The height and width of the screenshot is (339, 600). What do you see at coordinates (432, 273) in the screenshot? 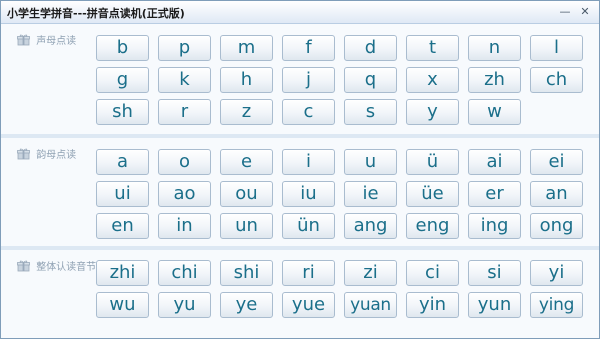
I see `pinyin-key-button: ci` at bounding box center [432, 273].